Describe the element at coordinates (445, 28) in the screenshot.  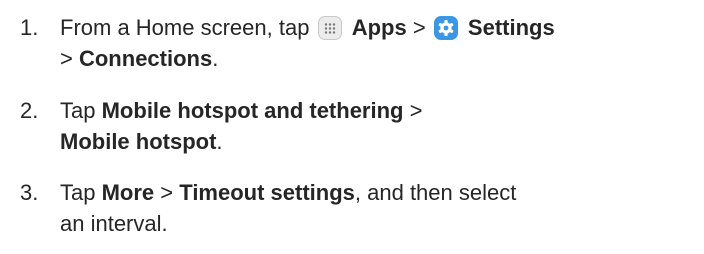
I see `settings-gear-icon` at that location.